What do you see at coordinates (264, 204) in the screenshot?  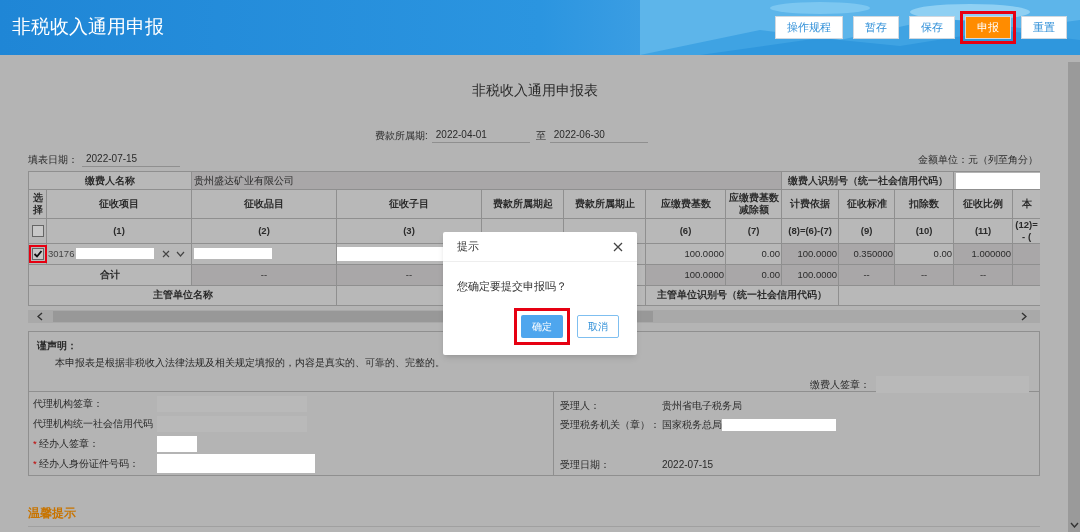 I see `column-header: 征收品目` at bounding box center [264, 204].